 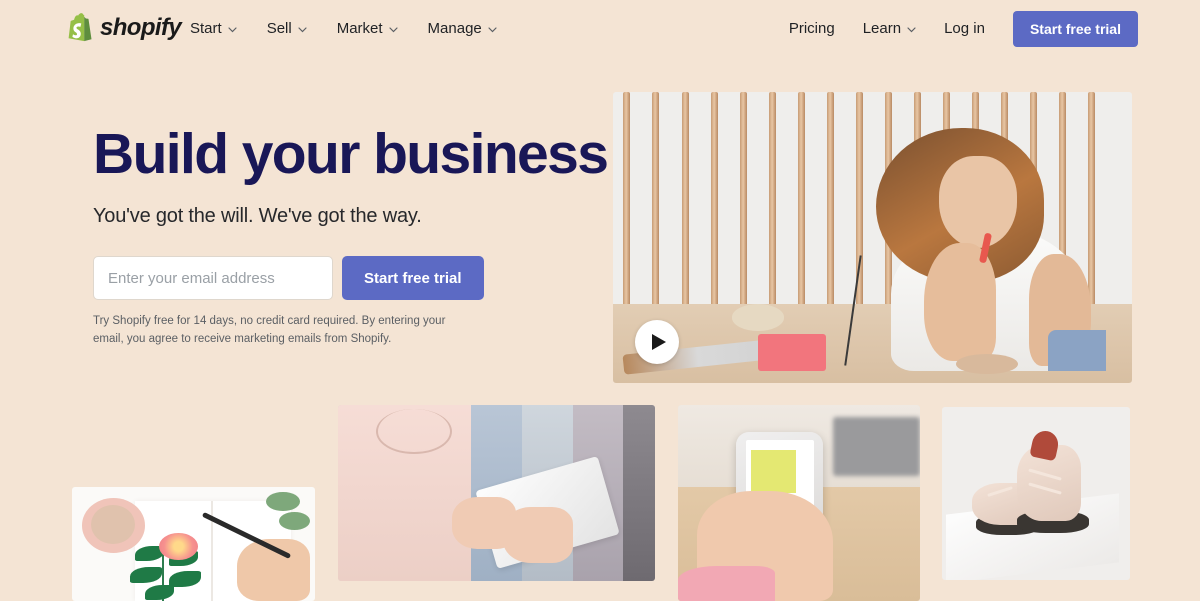 What do you see at coordinates (413, 278) in the screenshot?
I see `hero-start-free-trial-button: Start free trial` at bounding box center [413, 278].